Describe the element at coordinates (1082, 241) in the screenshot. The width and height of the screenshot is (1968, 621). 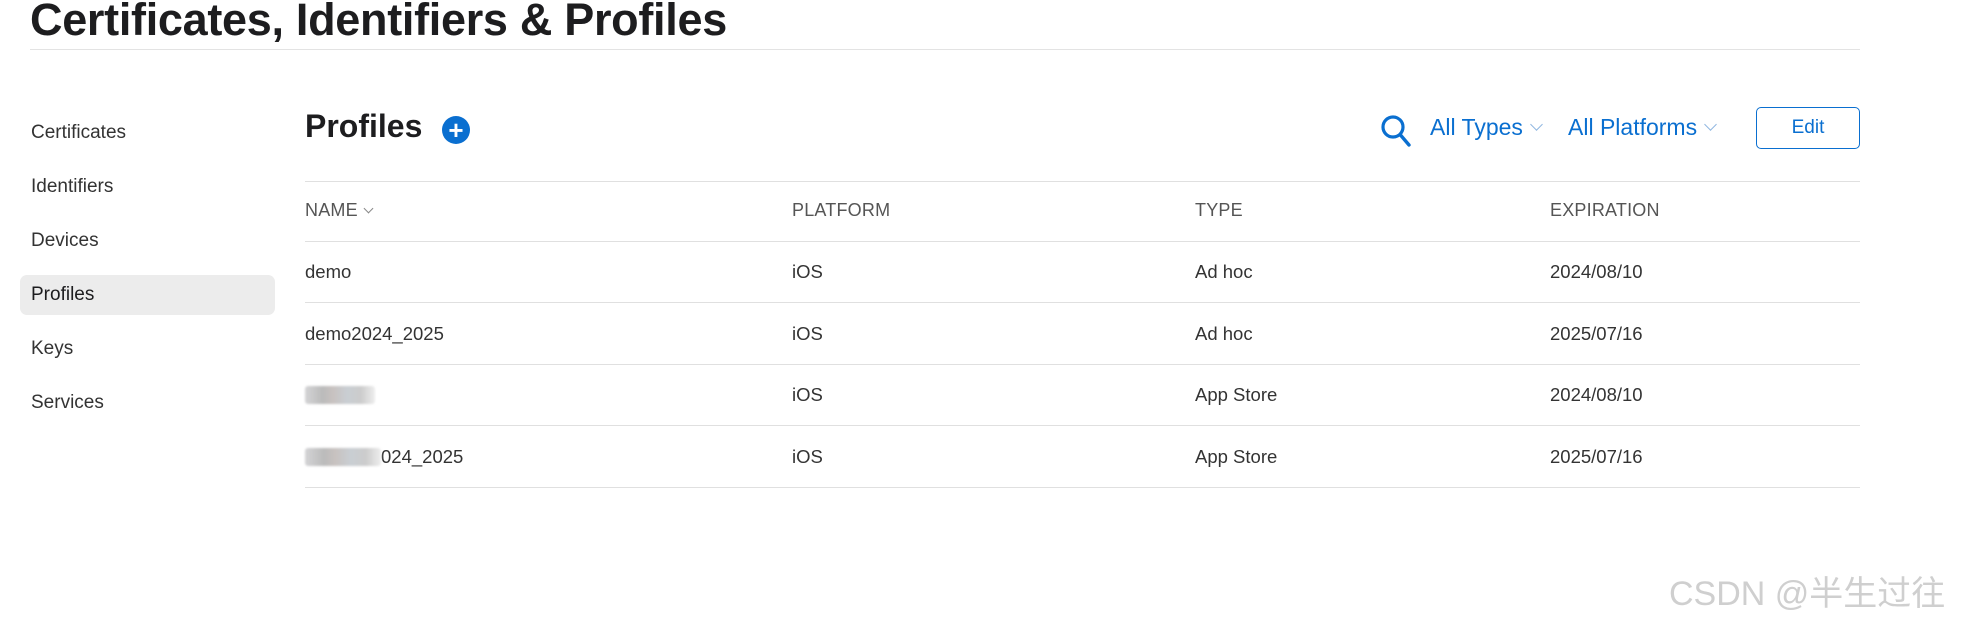
I see `header-divider` at that location.